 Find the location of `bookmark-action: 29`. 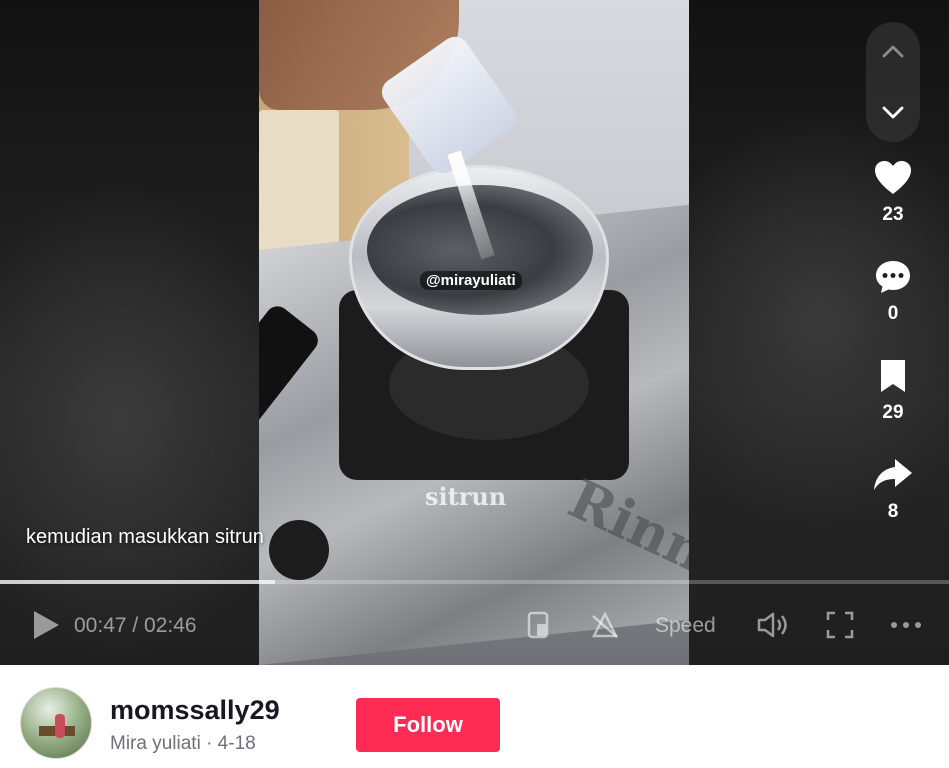

bookmark-action: 29 is located at coordinates (893, 391).